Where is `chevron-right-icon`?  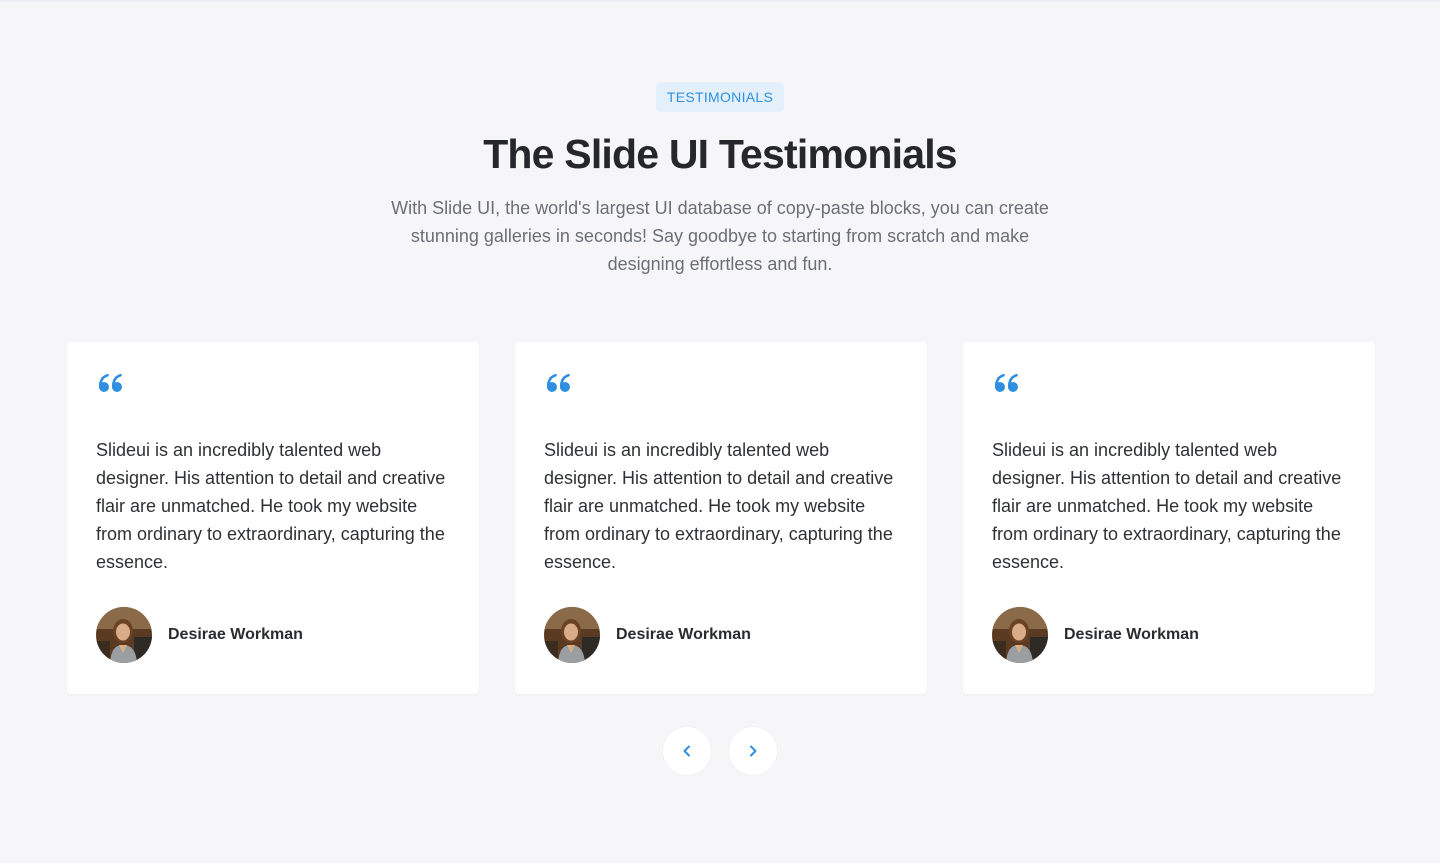
chevron-right-icon is located at coordinates (753, 751).